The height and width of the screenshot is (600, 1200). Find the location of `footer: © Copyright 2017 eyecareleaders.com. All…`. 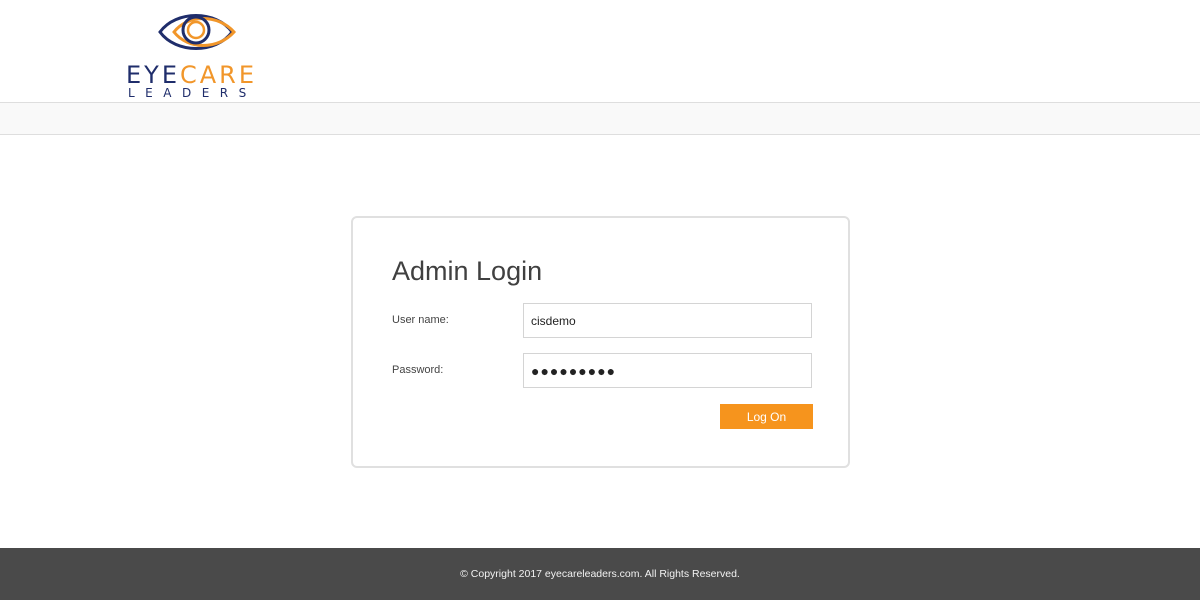

footer: © Copyright 2017 eyecareleaders.com. All… is located at coordinates (600, 574).